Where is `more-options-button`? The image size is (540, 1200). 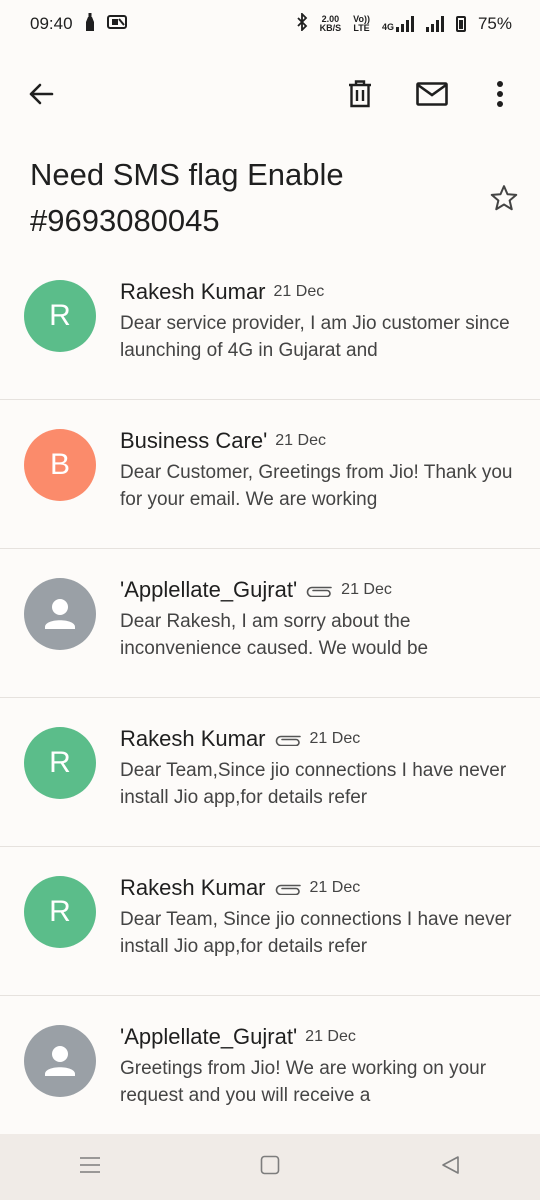
more-options-button is located at coordinates (500, 96).